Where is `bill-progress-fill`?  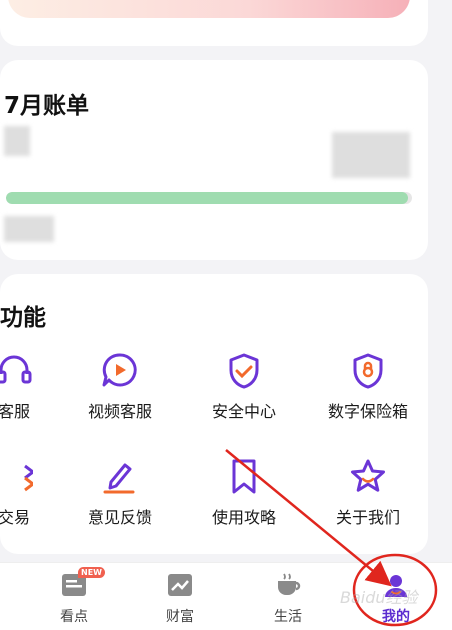 bill-progress-fill is located at coordinates (207, 198).